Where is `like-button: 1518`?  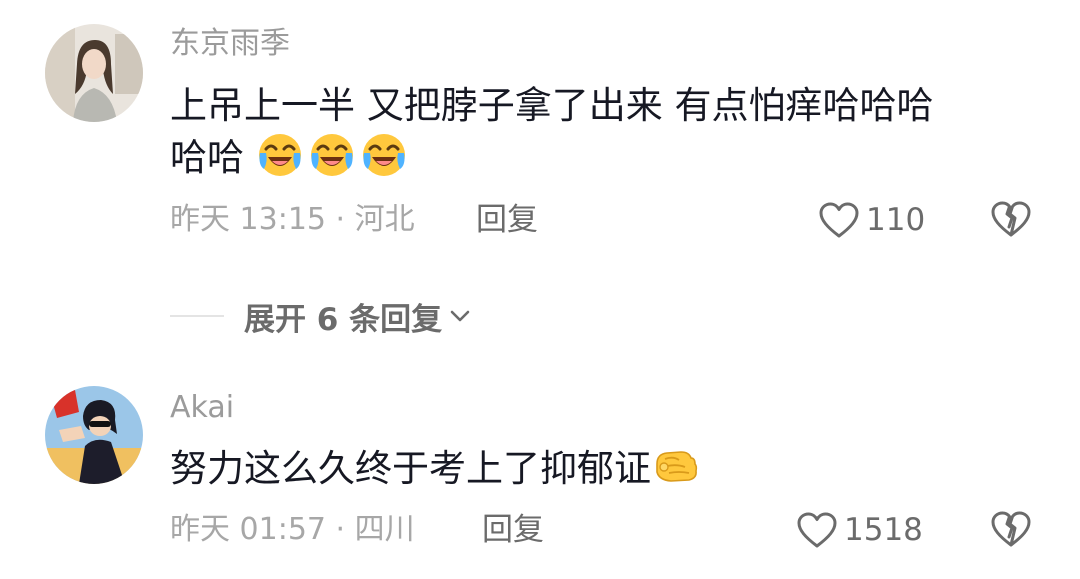
like-button: 1518 is located at coordinates (859, 530).